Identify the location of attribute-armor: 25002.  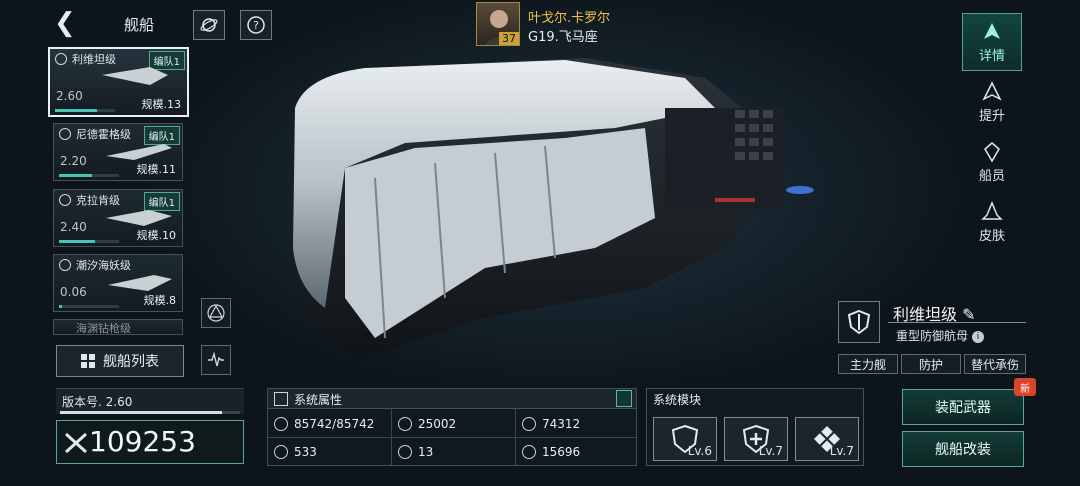
(427, 424).